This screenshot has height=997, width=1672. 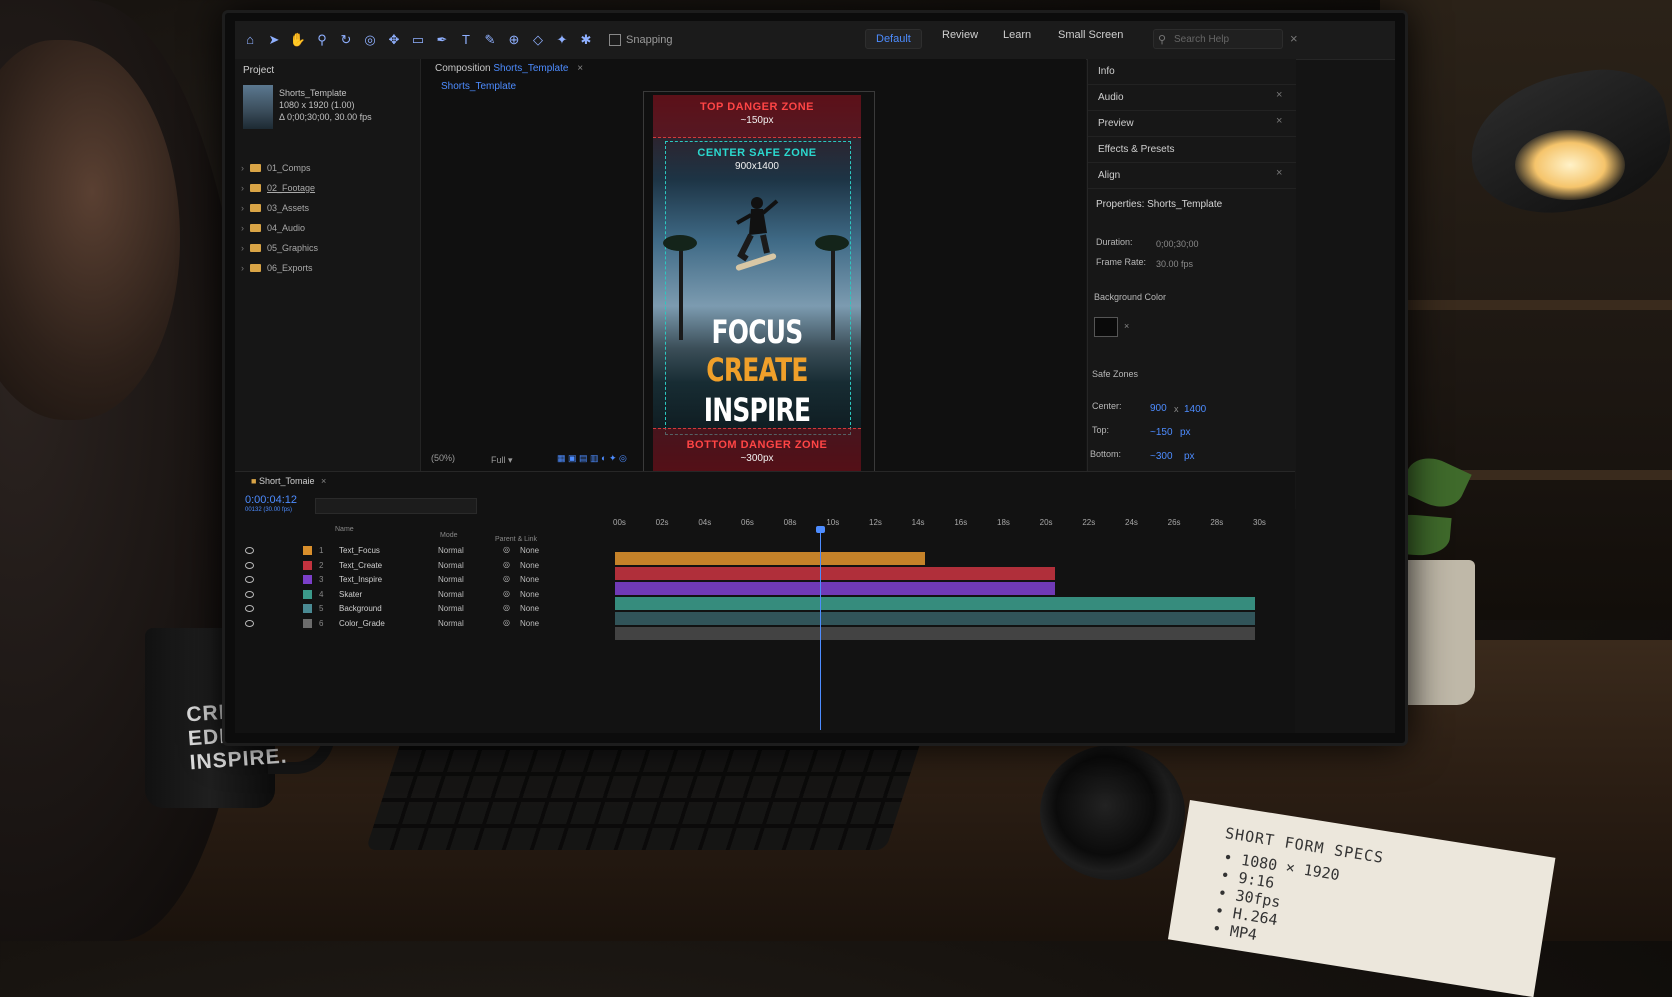 I want to click on zoom-select: (50%), so click(x=443, y=458).